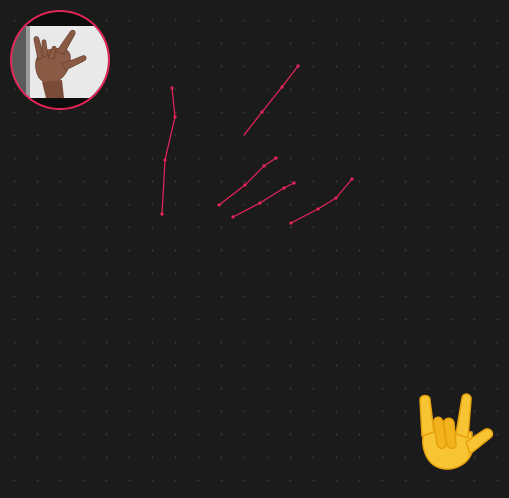  I want to click on thumb-line, so click(168, 151).